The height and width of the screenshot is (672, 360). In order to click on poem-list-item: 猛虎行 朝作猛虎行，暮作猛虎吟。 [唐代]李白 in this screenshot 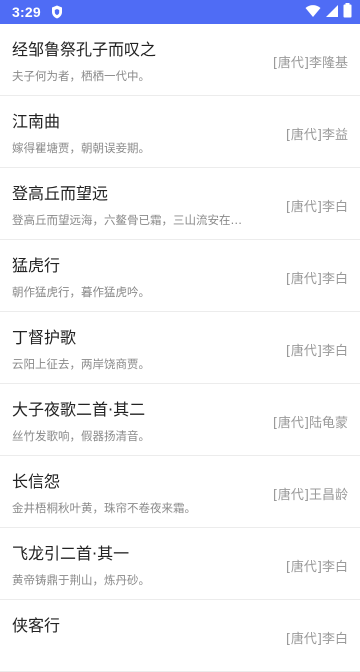, I will do `click(180, 276)`.